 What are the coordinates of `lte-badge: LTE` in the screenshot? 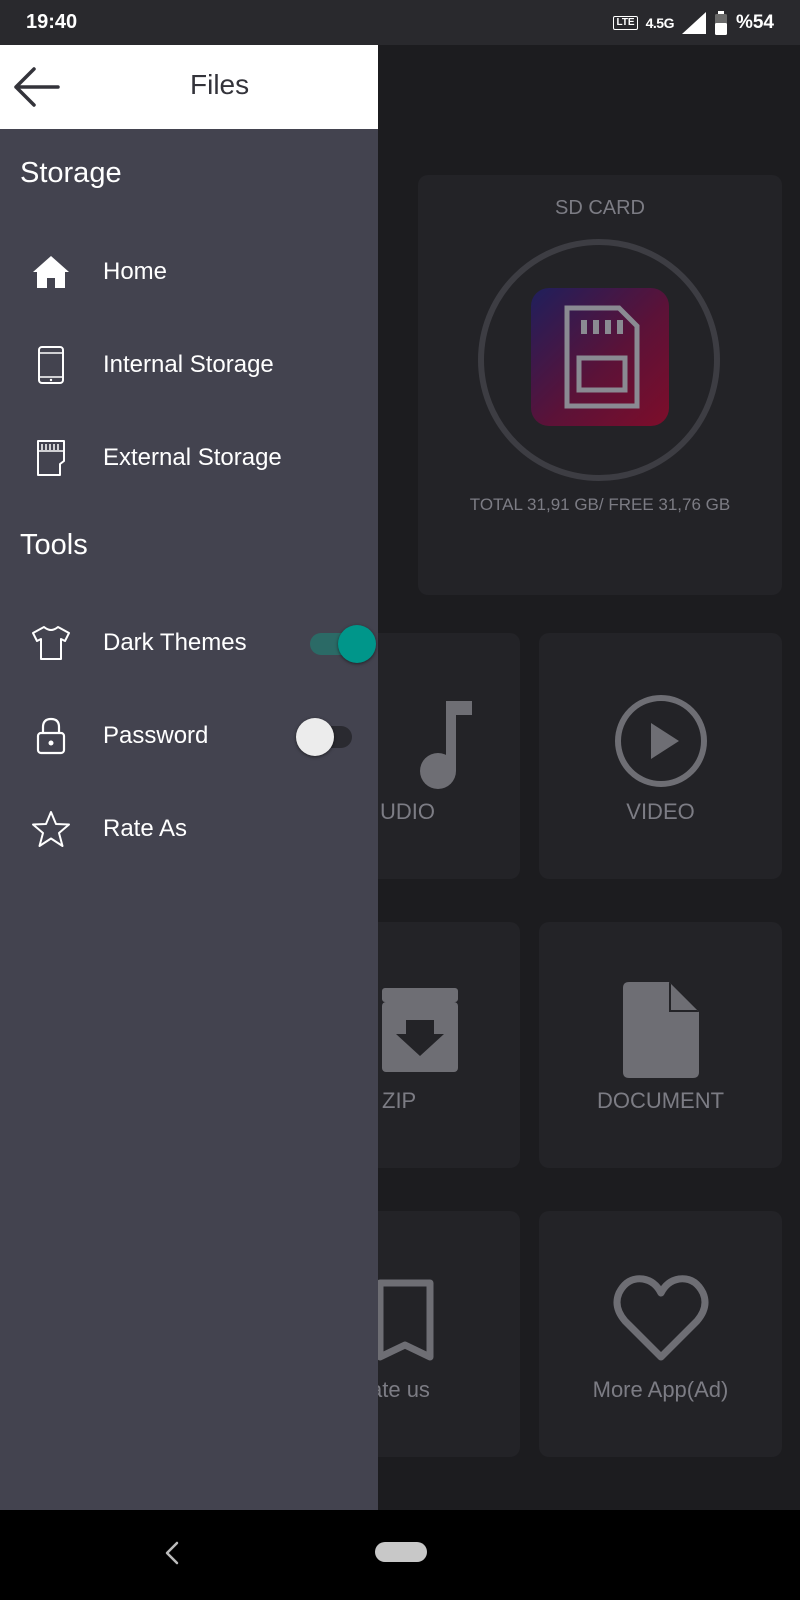 It's located at (625, 22).